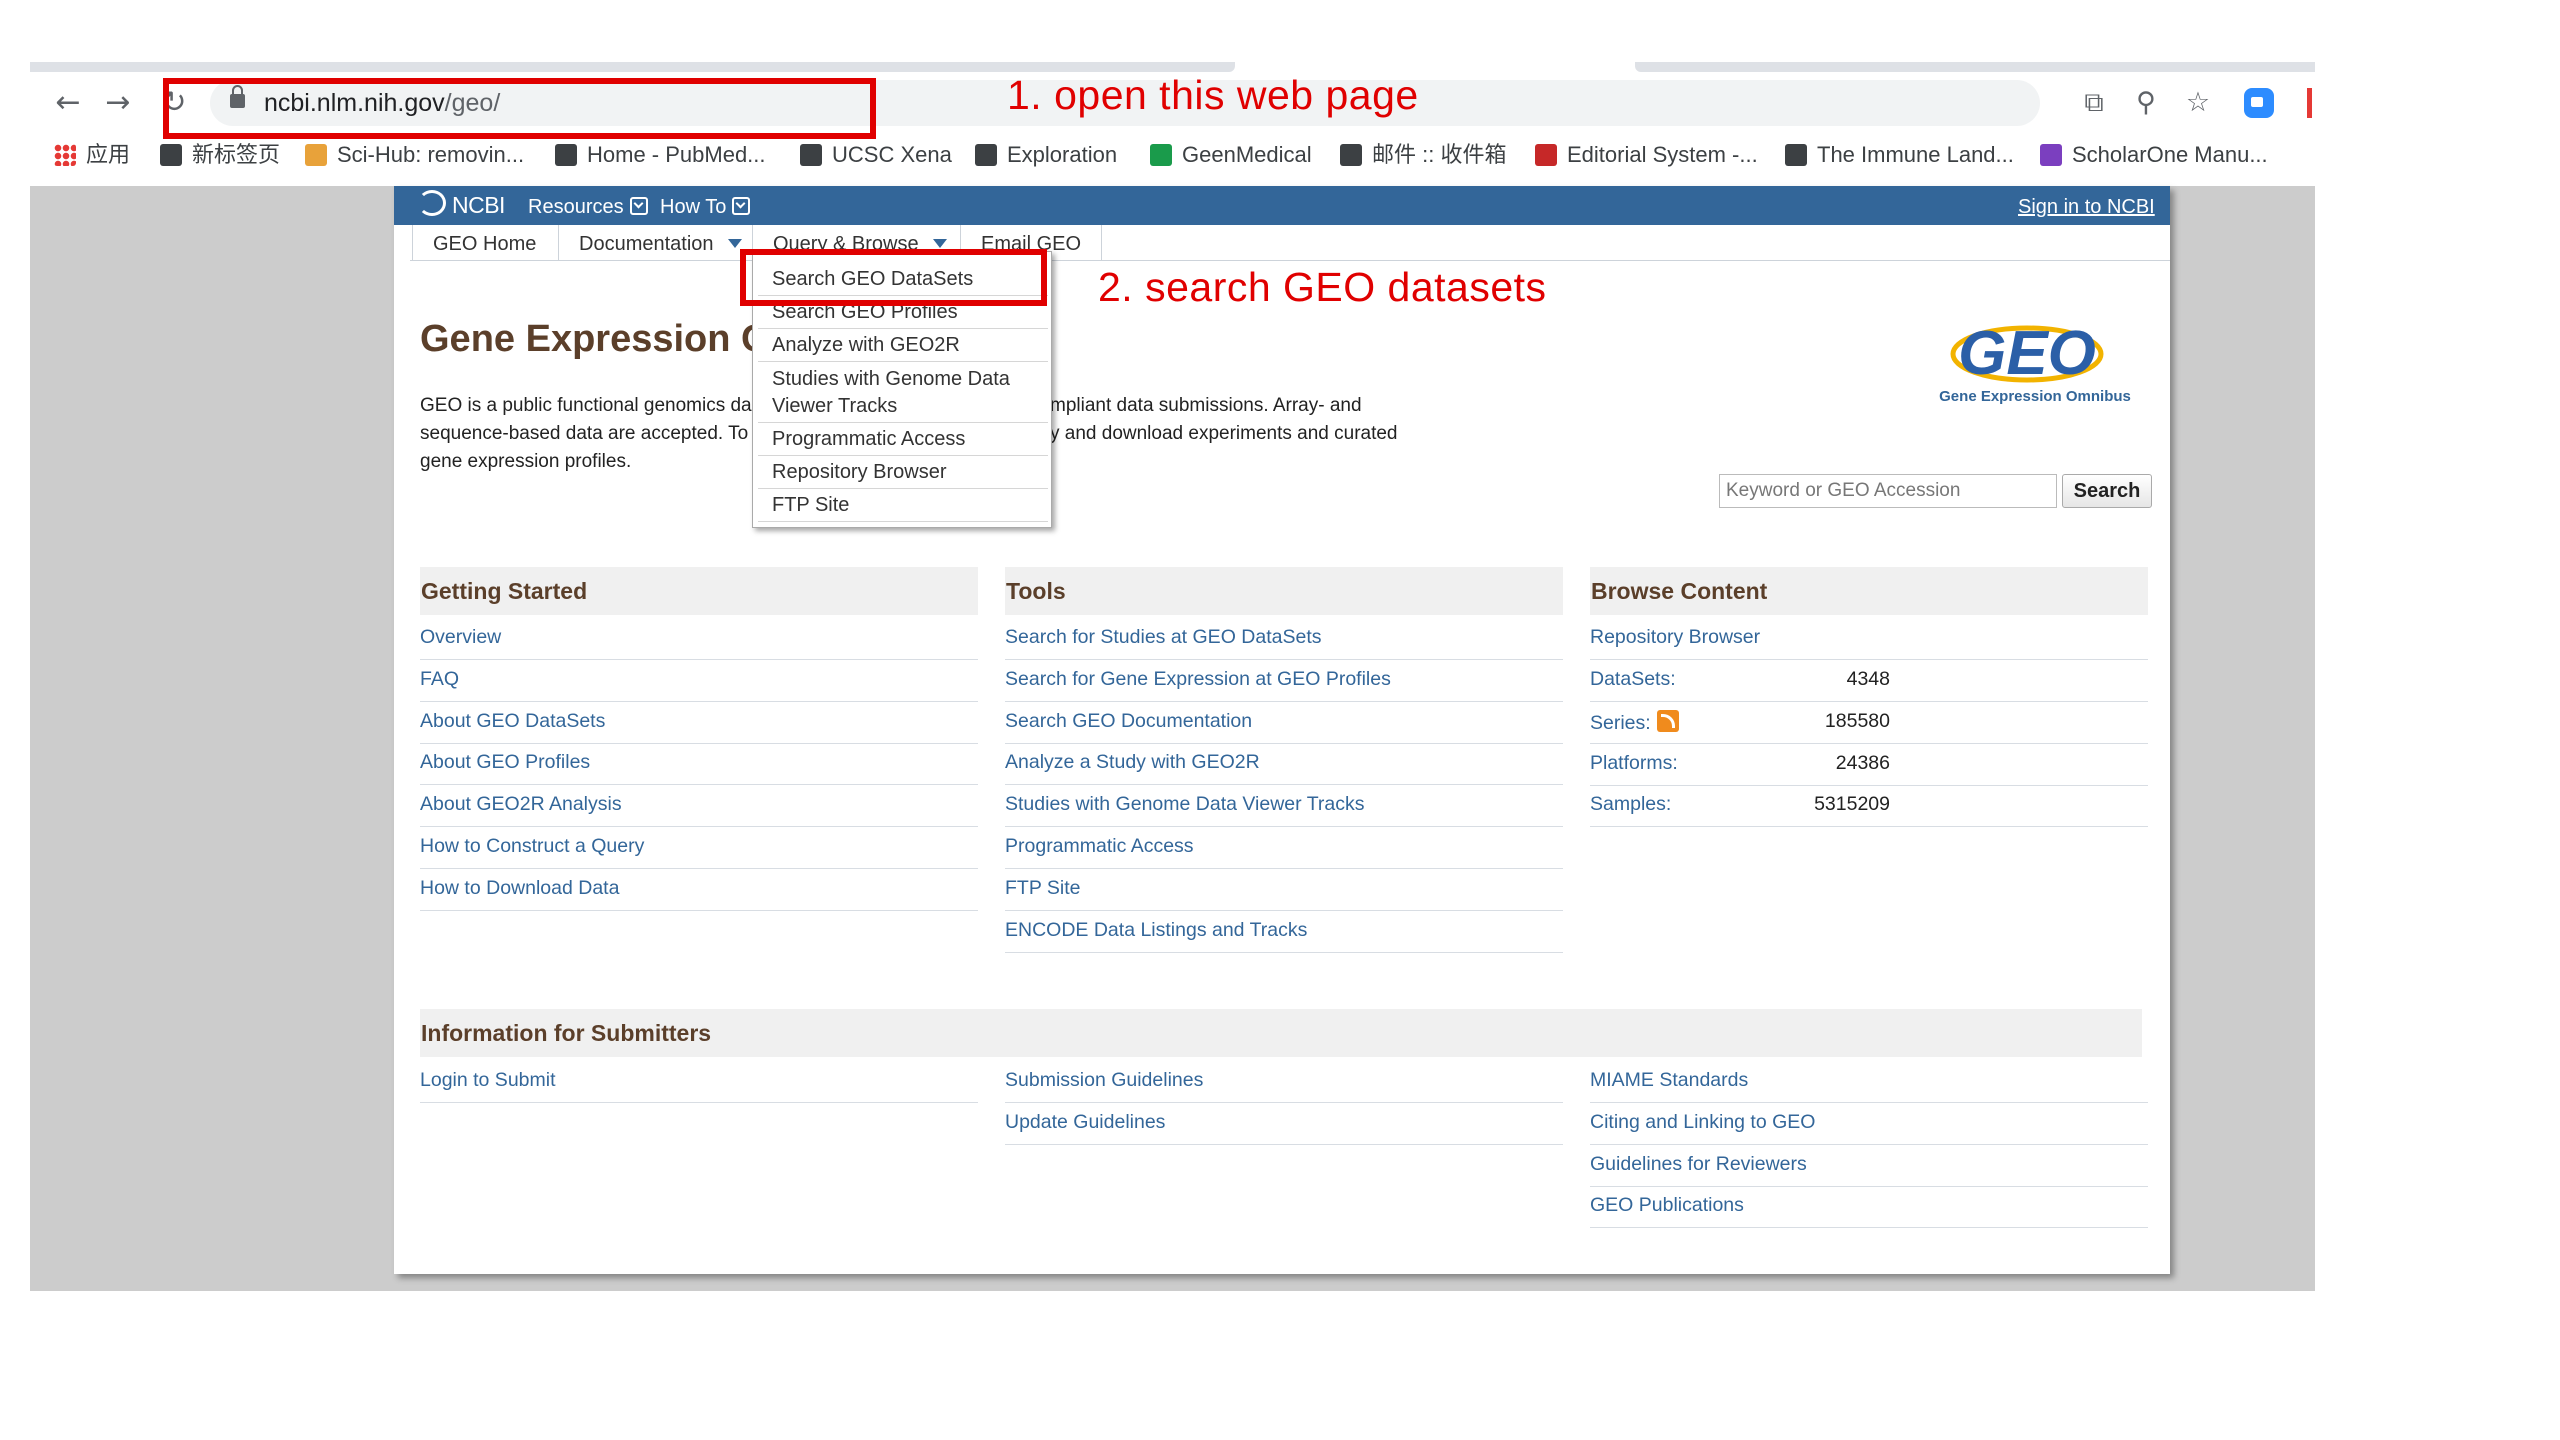 The width and height of the screenshot is (2560, 1440). What do you see at coordinates (588, 205) in the screenshot?
I see `resources-menu: Resources` at bounding box center [588, 205].